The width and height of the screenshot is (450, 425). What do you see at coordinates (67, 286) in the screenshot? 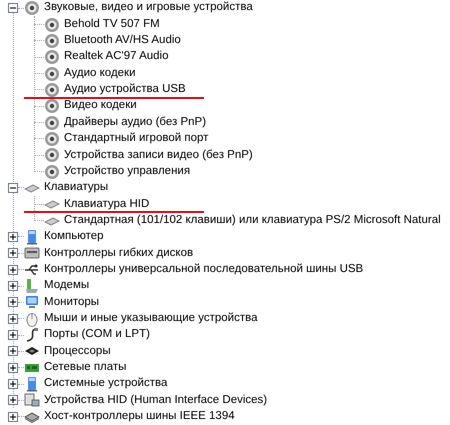
I see `tree-item: Модемы` at bounding box center [67, 286].